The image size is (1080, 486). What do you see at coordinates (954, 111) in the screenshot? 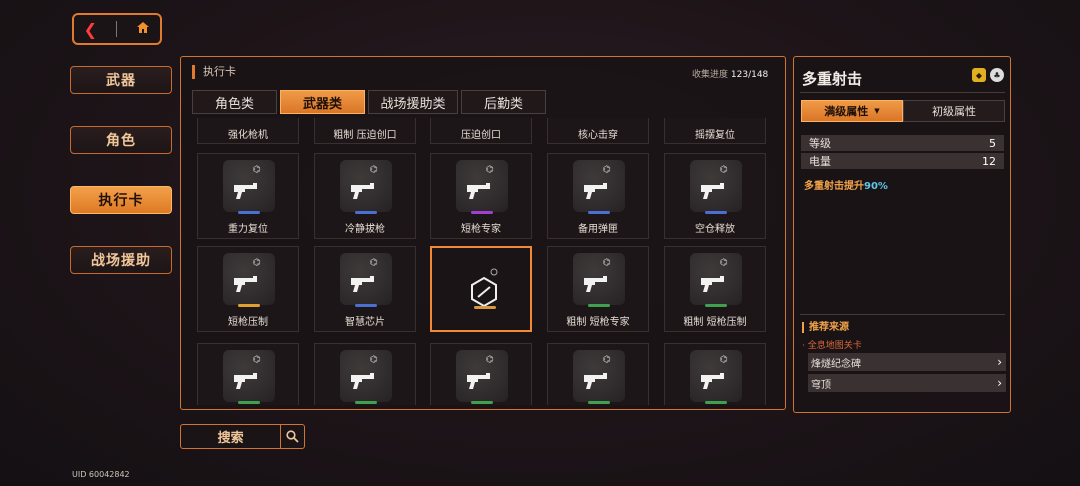
I see `tab-base-attributes: 初级属性` at bounding box center [954, 111].